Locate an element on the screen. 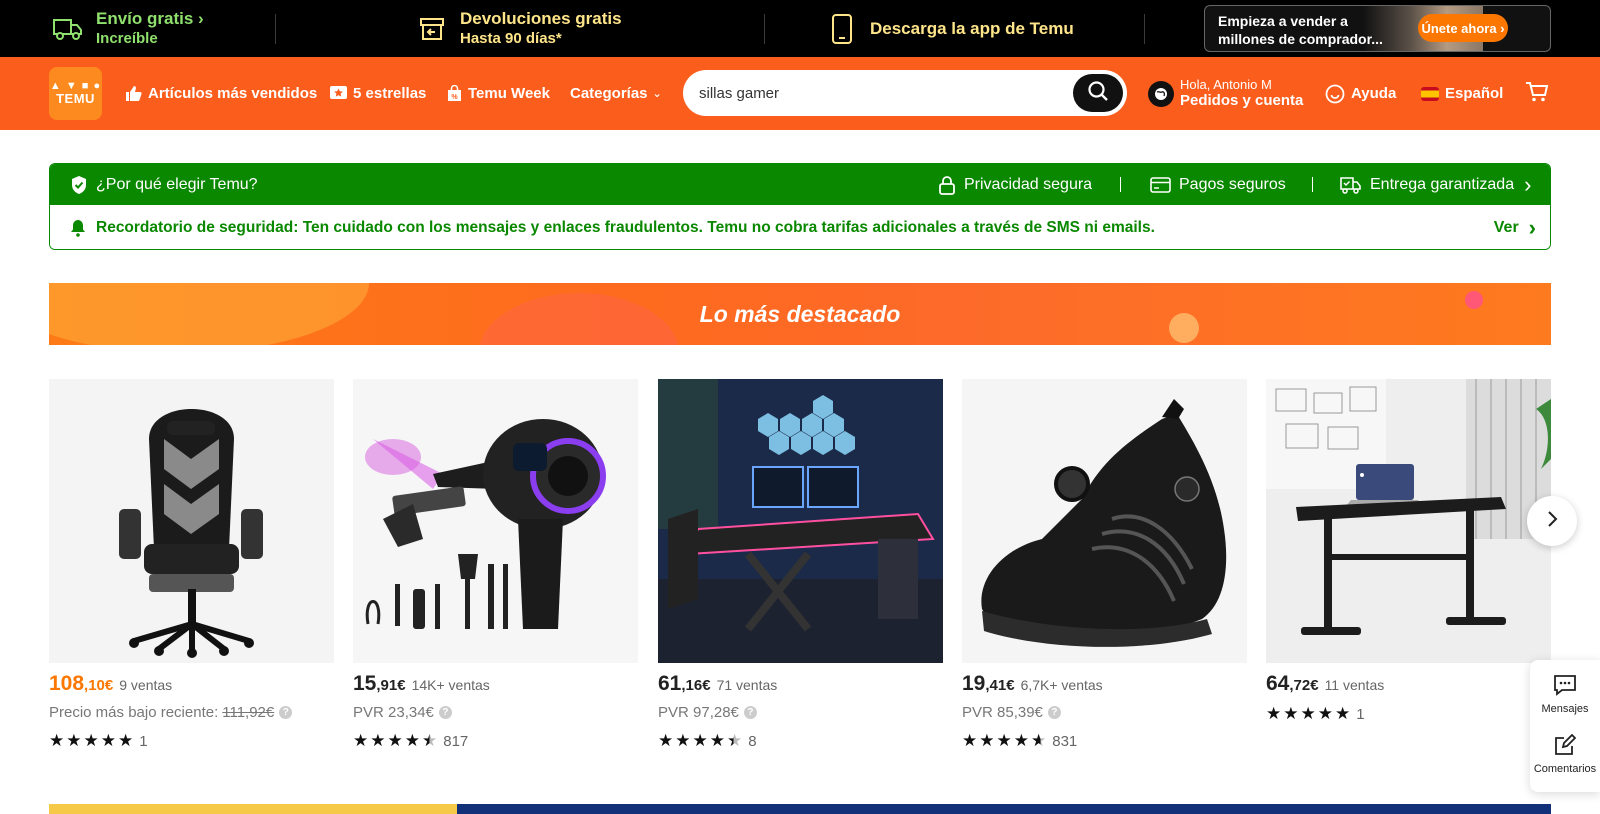  product-card: 61,16€ 71 ventas PVR 97,28€ ? ★ ★ ★ ★ ★ 8 is located at coordinates (800, 564).